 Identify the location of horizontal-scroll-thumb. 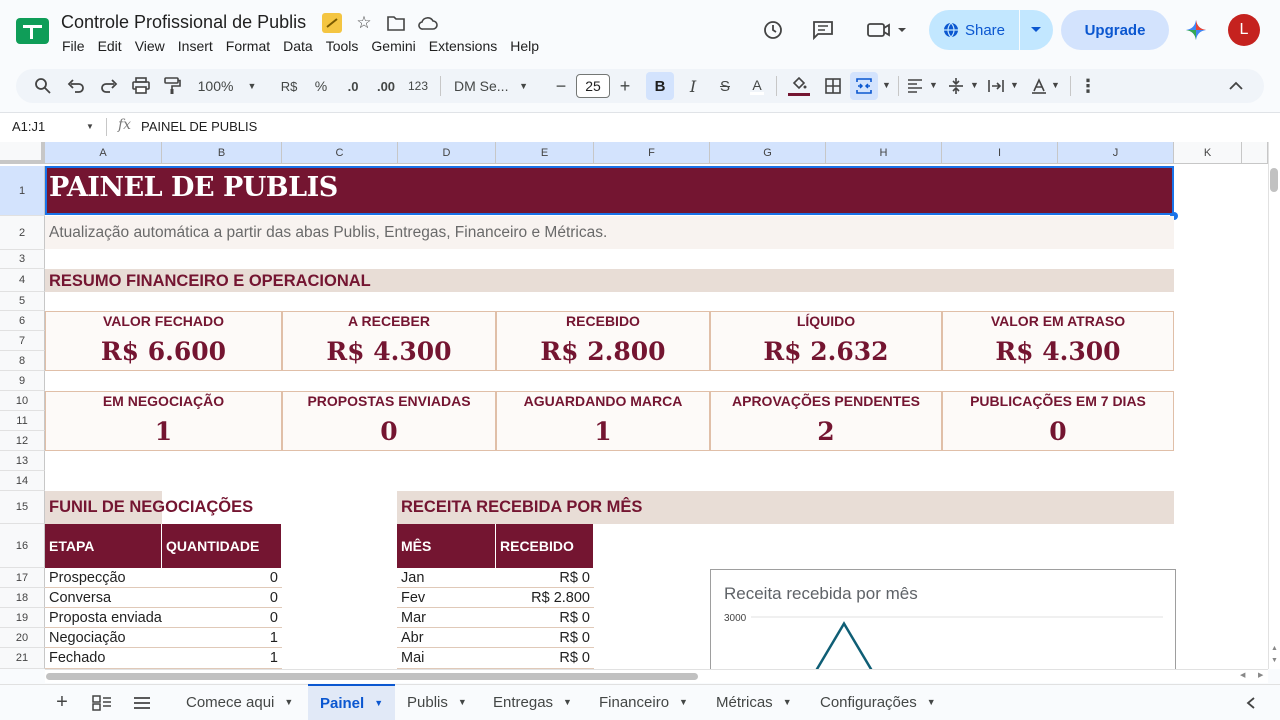
(372, 676).